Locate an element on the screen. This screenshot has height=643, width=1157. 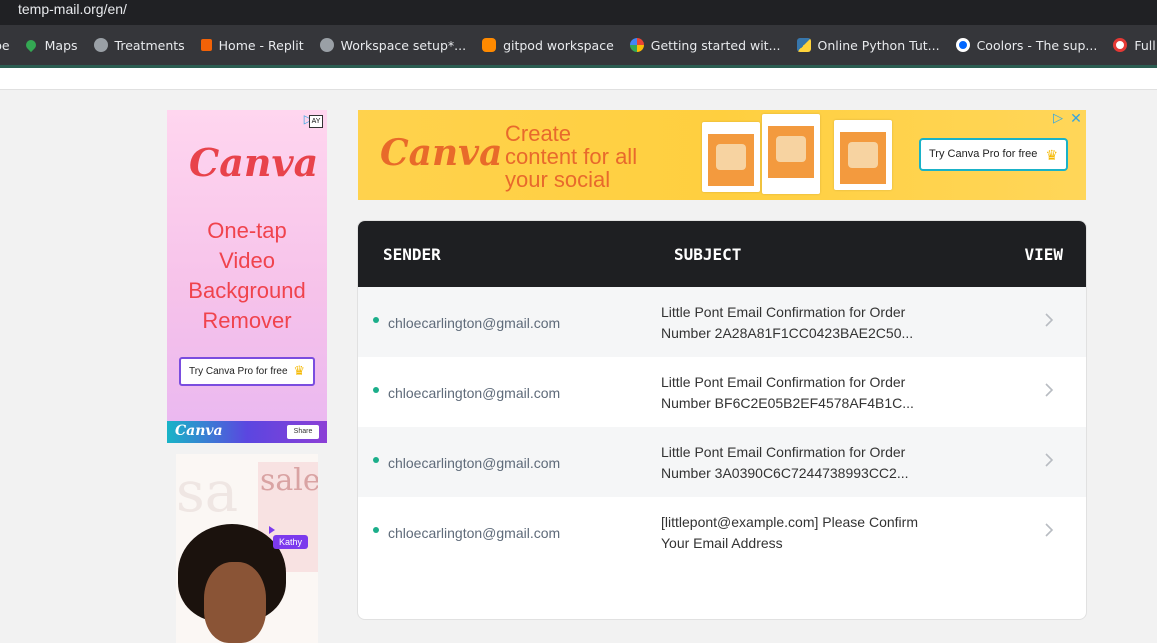
share-label: Share is located at coordinates (303, 431).